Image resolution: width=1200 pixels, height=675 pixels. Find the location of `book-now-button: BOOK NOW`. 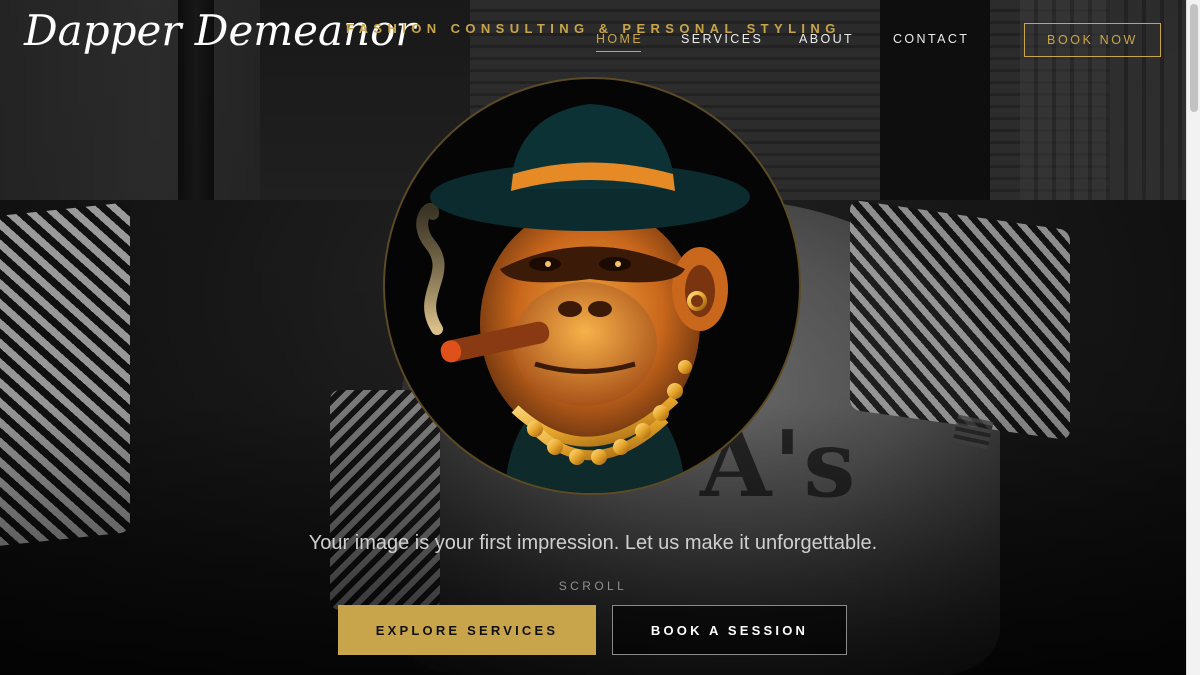

book-now-button: BOOK NOW is located at coordinates (1092, 40).